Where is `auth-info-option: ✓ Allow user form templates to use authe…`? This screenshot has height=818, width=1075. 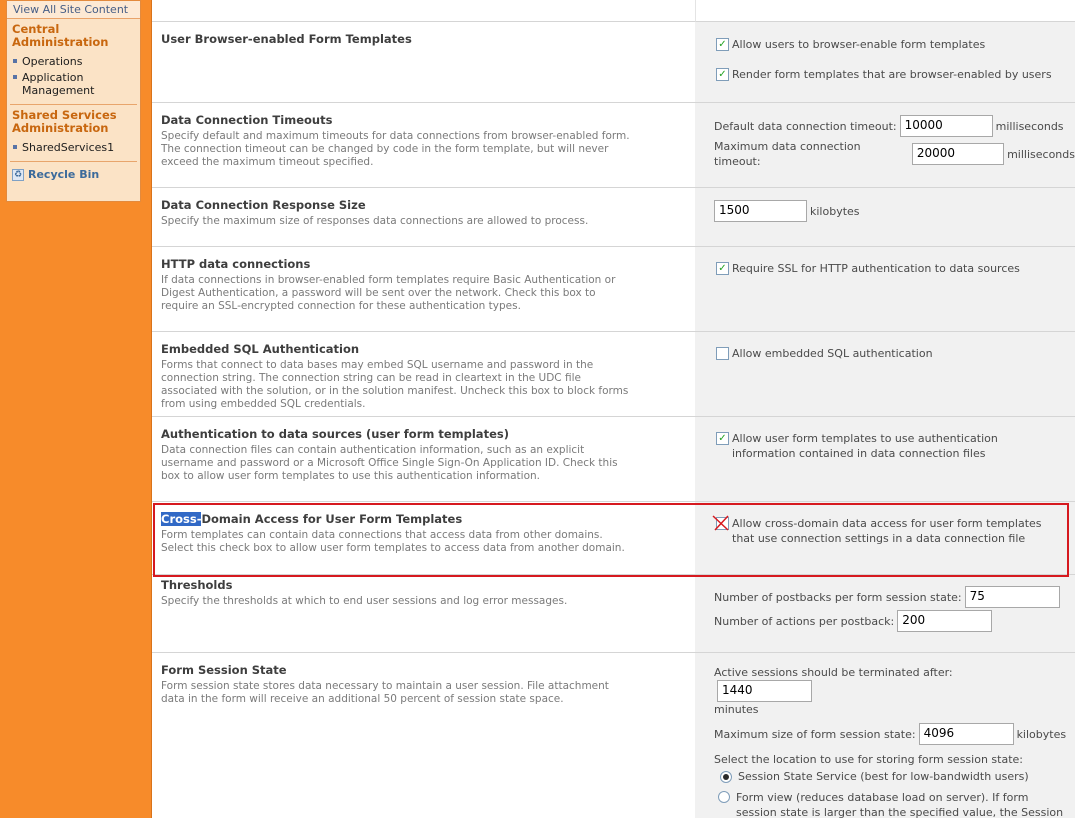
auth-info-option: ✓ Allow user form templates to use authe… is located at coordinates (879, 446).